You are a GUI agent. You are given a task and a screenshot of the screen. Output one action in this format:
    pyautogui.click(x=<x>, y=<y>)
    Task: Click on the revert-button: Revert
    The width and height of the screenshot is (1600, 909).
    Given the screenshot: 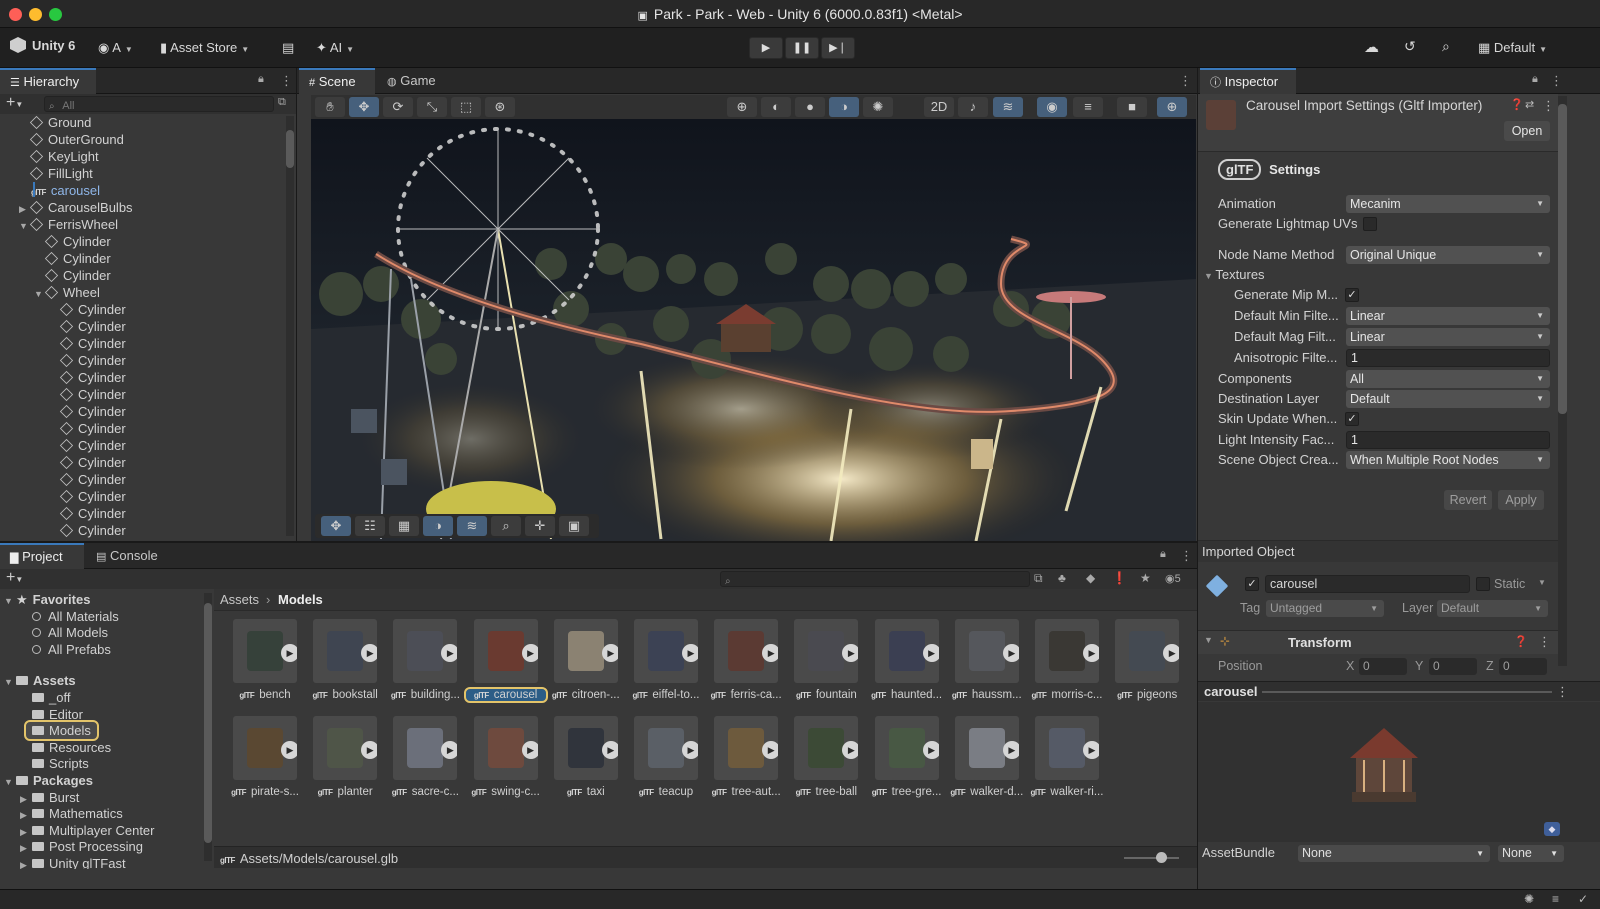 What is the action you would take?
    pyautogui.click(x=1468, y=500)
    